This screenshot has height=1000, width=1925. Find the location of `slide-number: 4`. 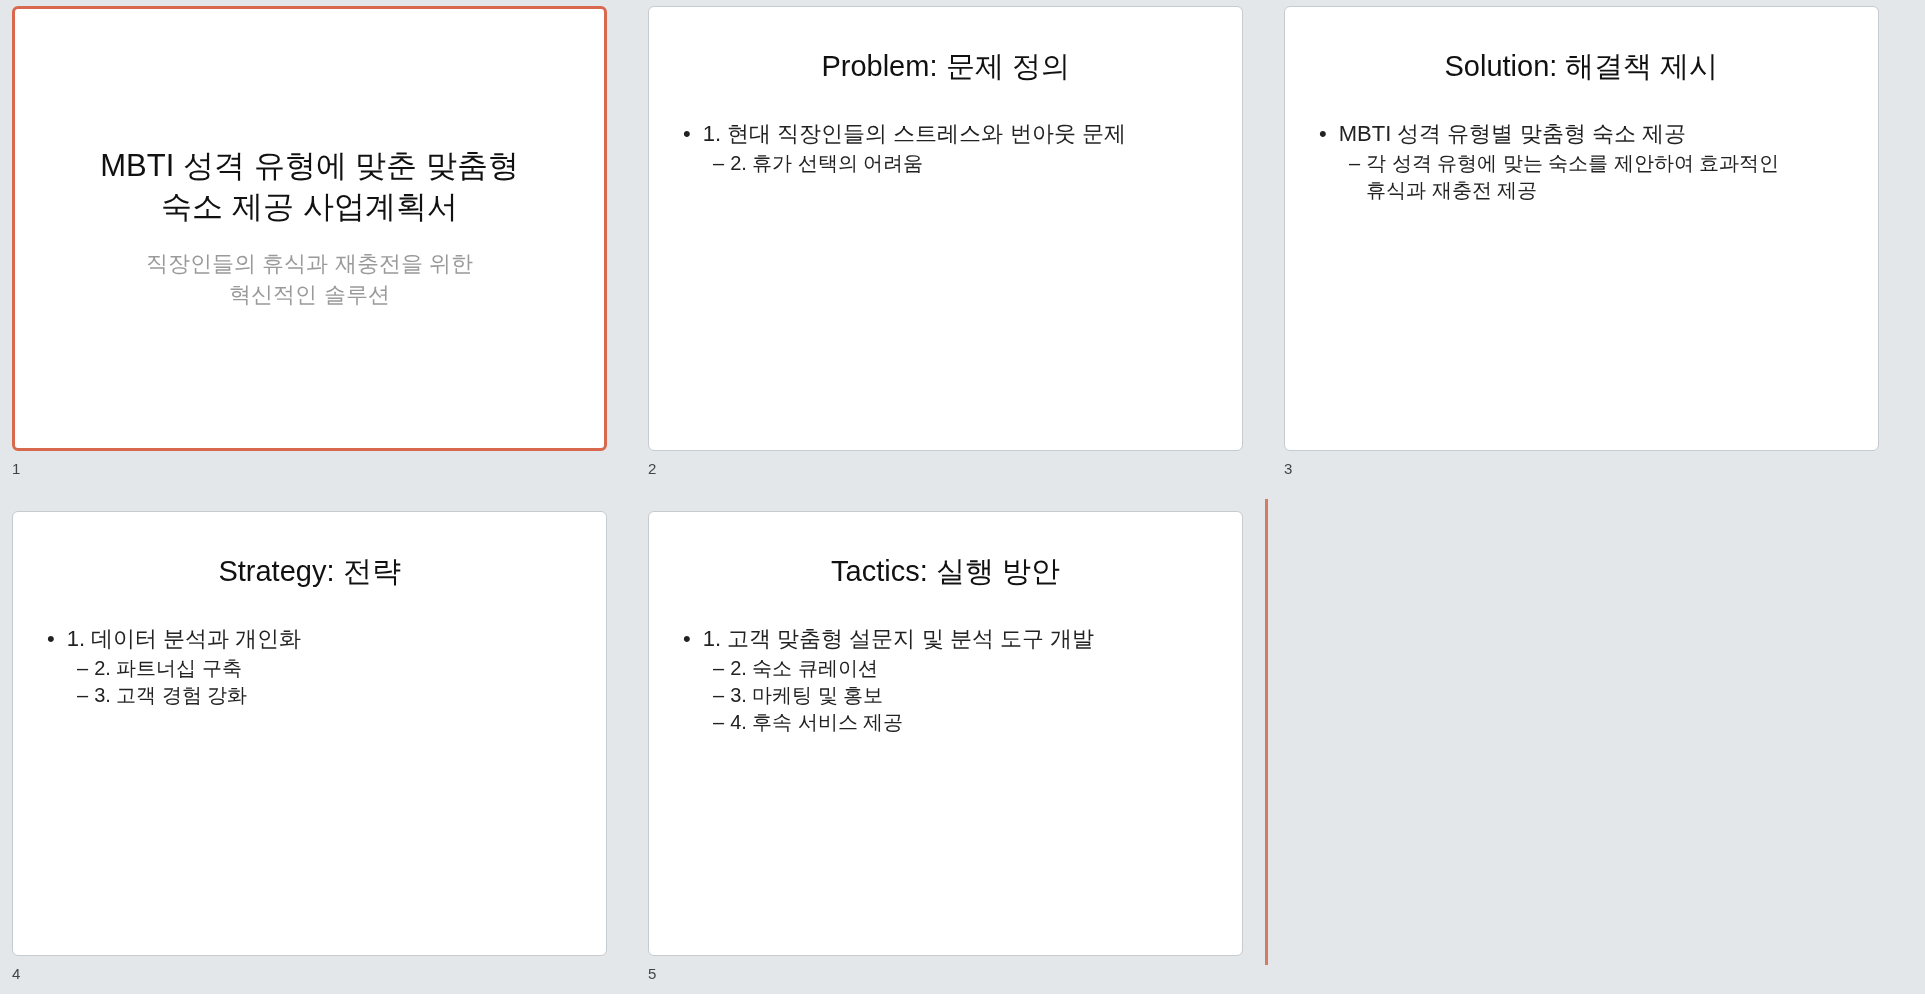

slide-number: 4 is located at coordinates (17, 973).